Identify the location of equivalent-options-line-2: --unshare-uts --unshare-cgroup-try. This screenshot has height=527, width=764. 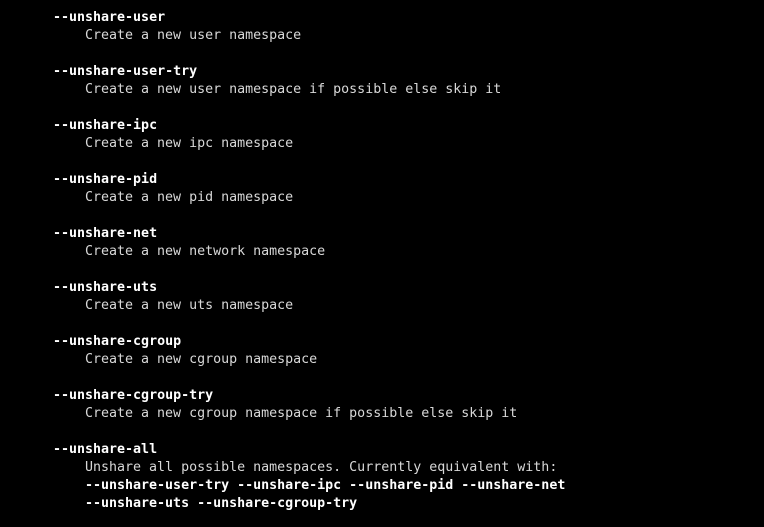
(221, 503).